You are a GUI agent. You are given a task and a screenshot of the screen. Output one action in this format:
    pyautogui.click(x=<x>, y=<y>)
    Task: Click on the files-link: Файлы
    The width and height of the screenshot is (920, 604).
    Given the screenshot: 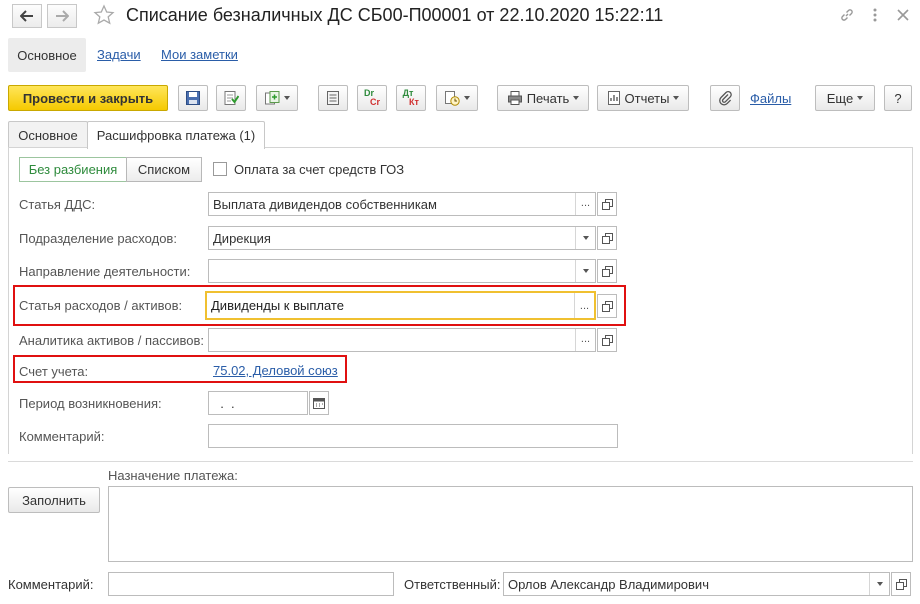 What is the action you would take?
    pyautogui.click(x=770, y=98)
    